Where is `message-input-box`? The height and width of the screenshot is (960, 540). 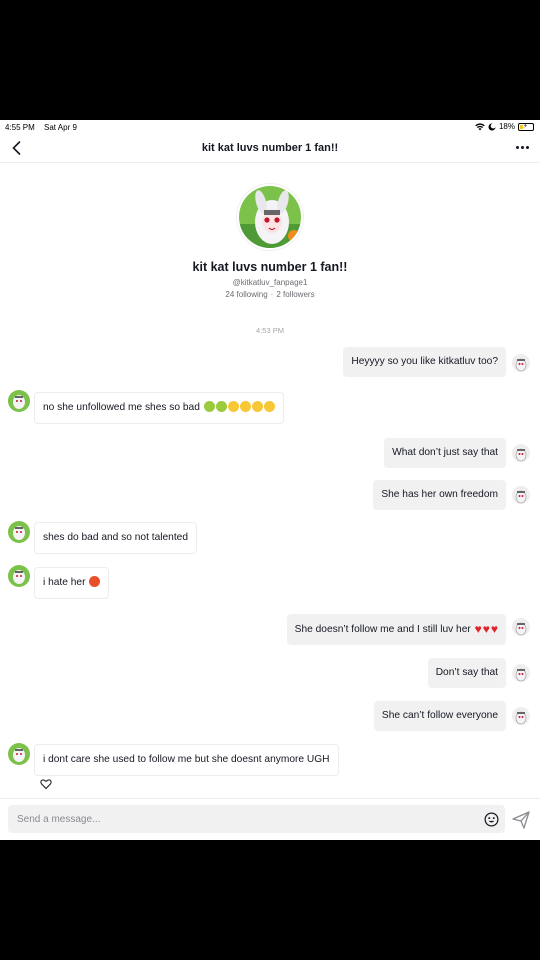
message-input-box is located at coordinates (256, 819).